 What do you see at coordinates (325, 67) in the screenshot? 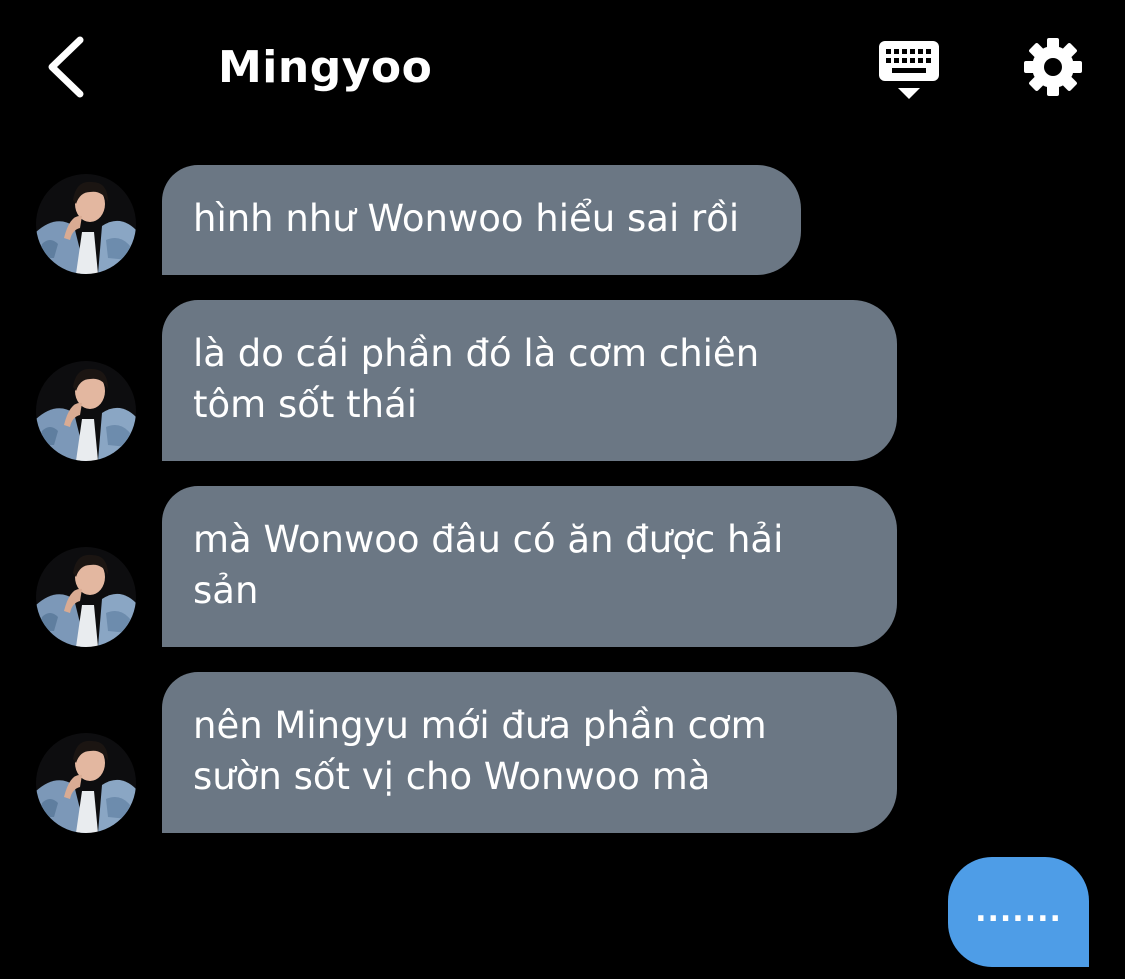
I see `chat-title: Mingyoo` at bounding box center [325, 67].